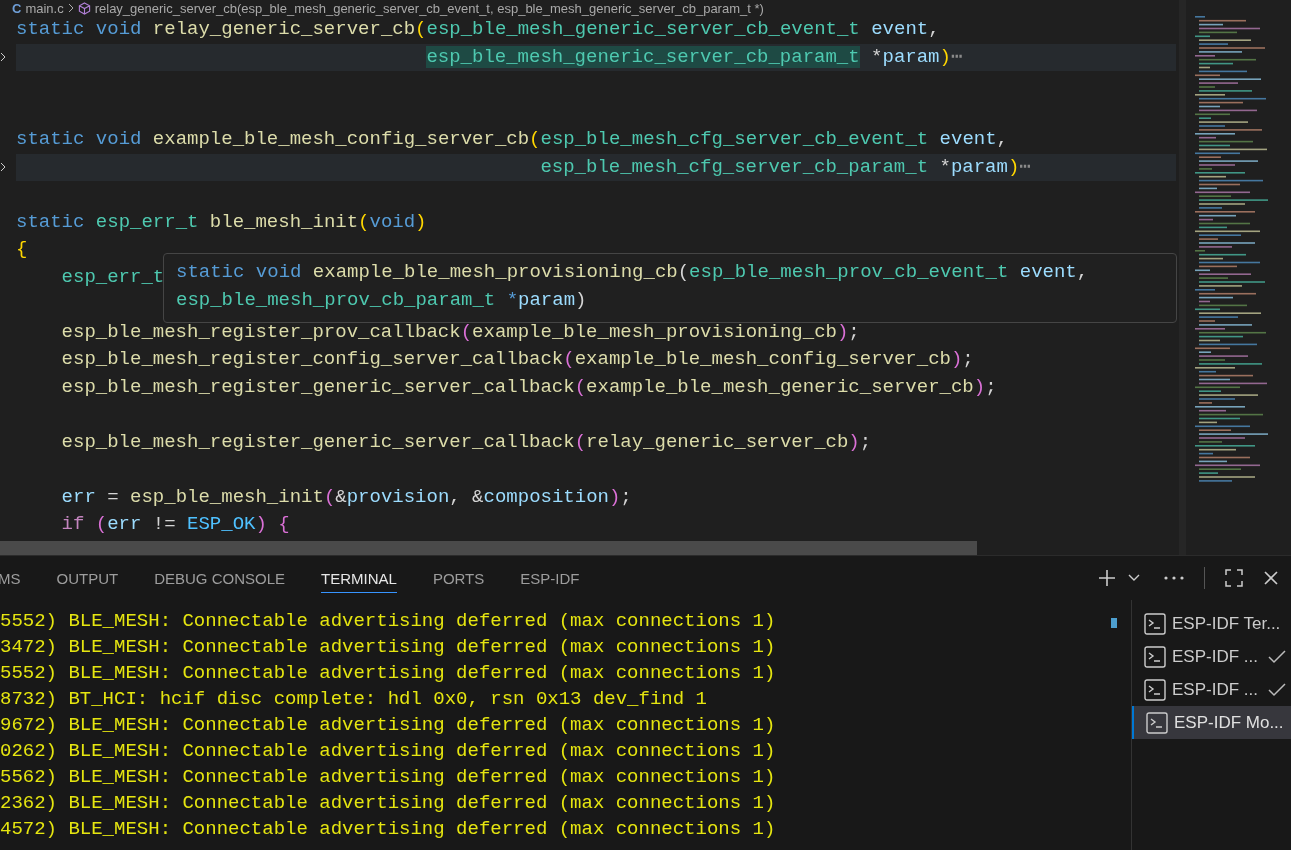 The image size is (1291, 850). What do you see at coordinates (353, 699) in the screenshot?
I see `terminal-line: 8732) BT_HCI: hcif disc complete: hdl 0x0, rsn 0x13 dev_find 1` at bounding box center [353, 699].